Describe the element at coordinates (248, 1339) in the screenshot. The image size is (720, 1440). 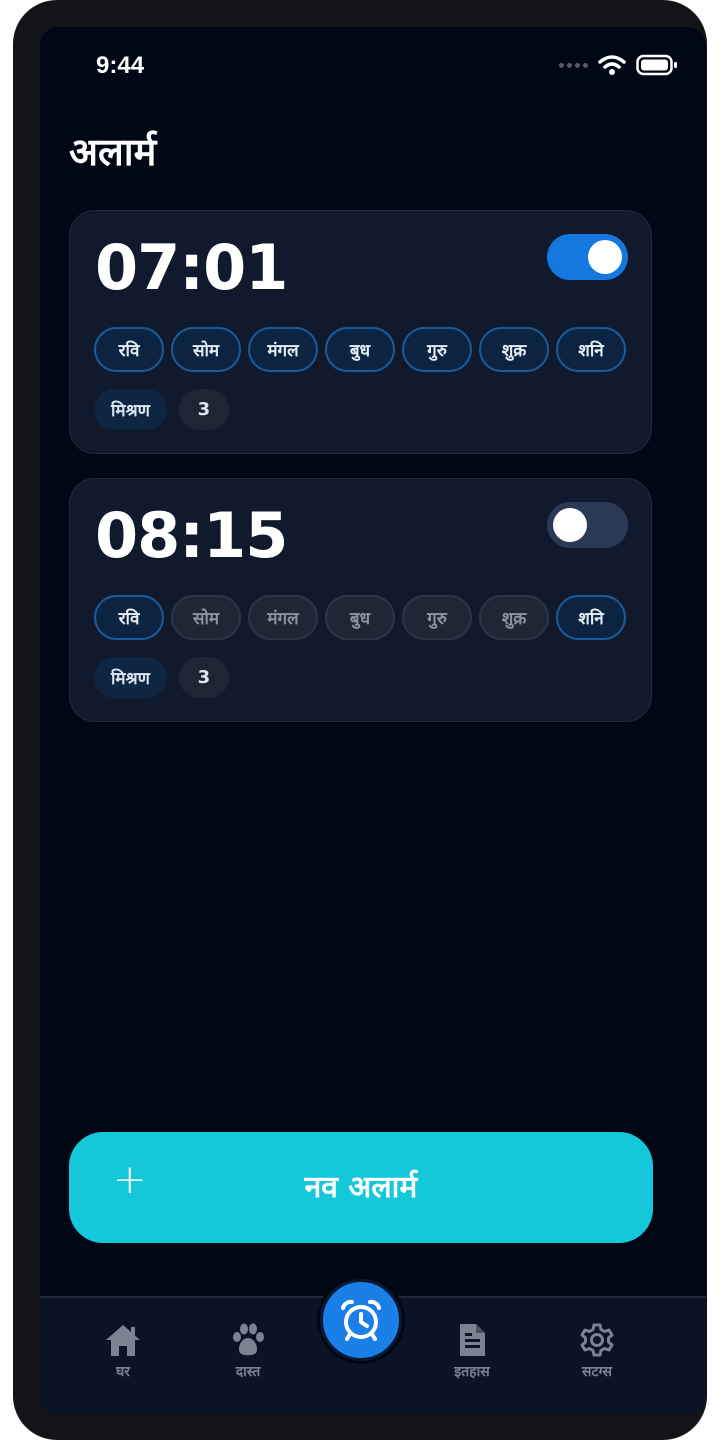
I see `paw-icon` at that location.